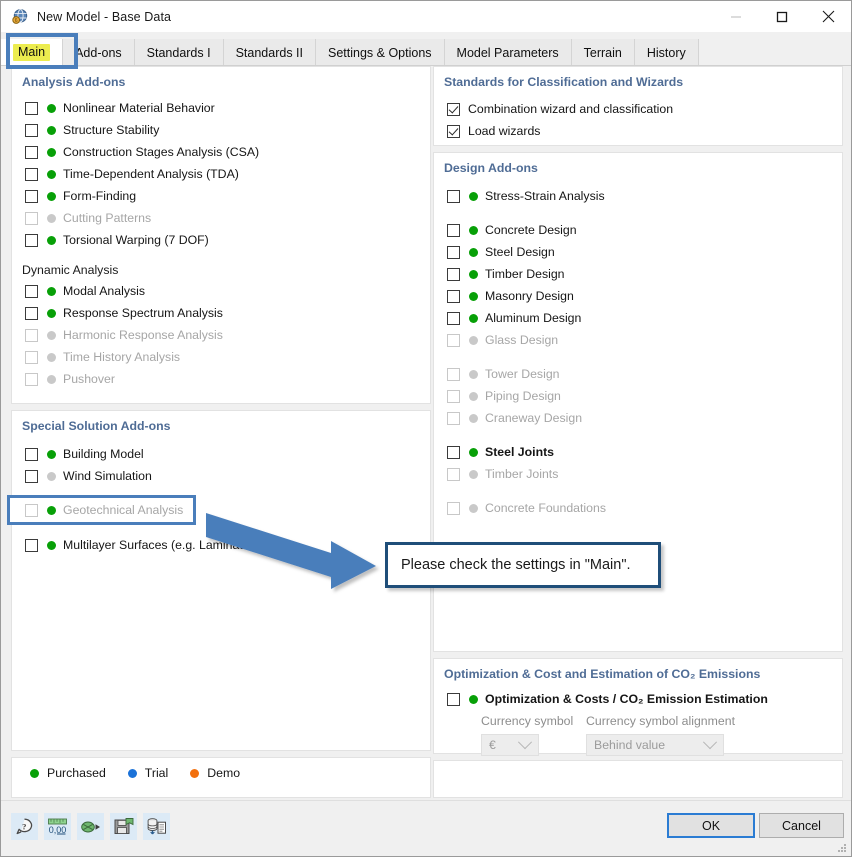 The image size is (852, 857). Describe the element at coordinates (660, 721) in the screenshot. I see `currency-alignment-label: Currency symbol alignment` at that location.